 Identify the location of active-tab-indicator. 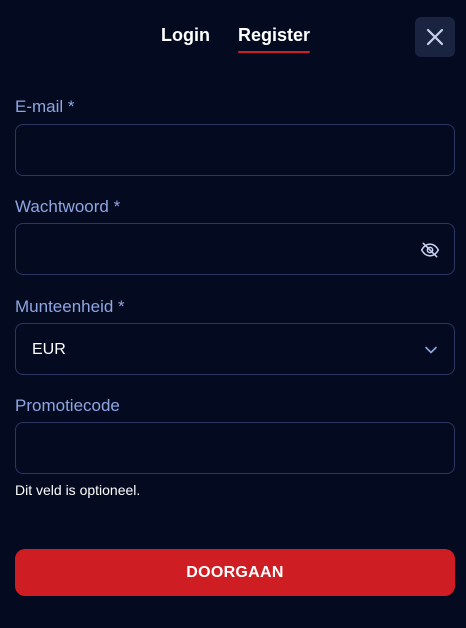
(274, 52).